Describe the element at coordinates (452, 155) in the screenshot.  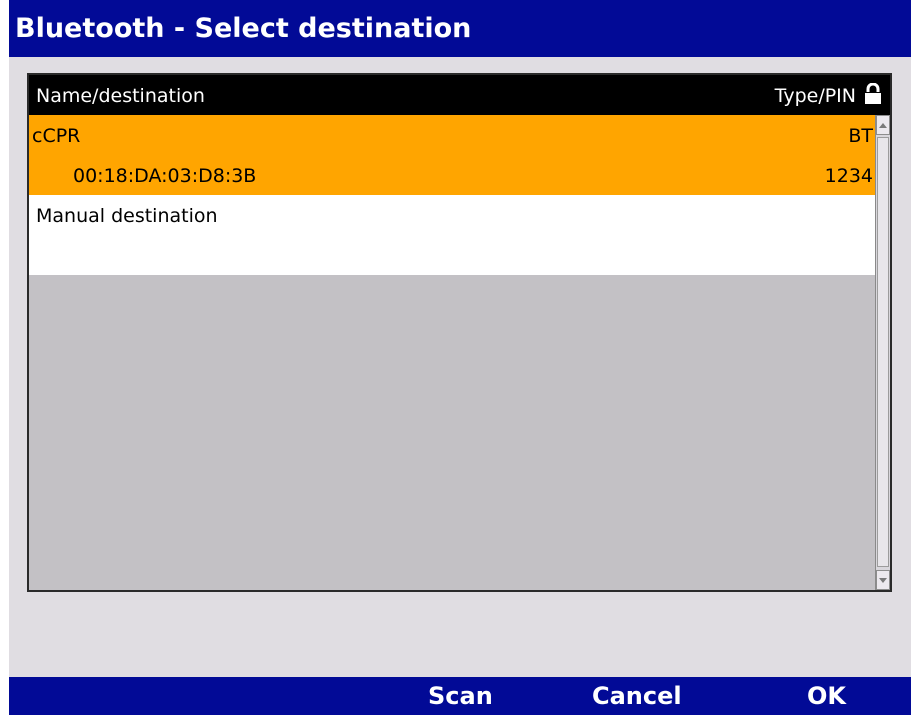
I see `list-item-ccpr: cCPR BT 00:18:DA:03:D8:3B 1234` at that location.